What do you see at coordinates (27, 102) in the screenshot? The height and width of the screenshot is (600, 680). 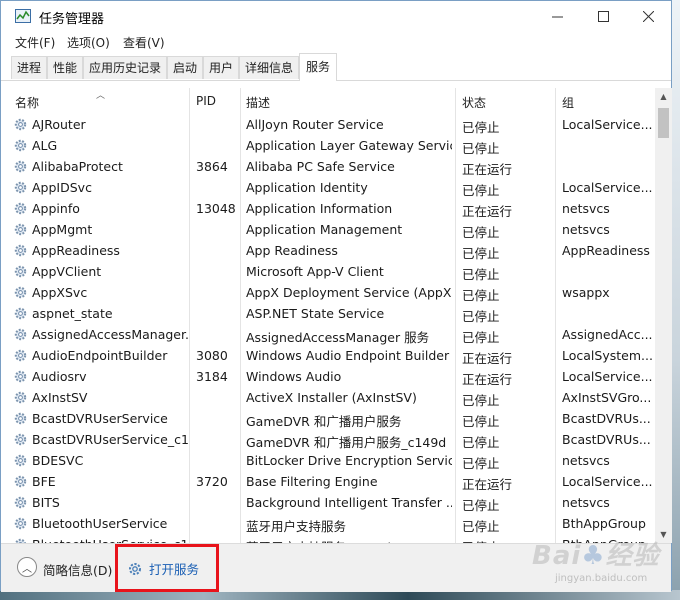 I see `column-header-name: 名称` at bounding box center [27, 102].